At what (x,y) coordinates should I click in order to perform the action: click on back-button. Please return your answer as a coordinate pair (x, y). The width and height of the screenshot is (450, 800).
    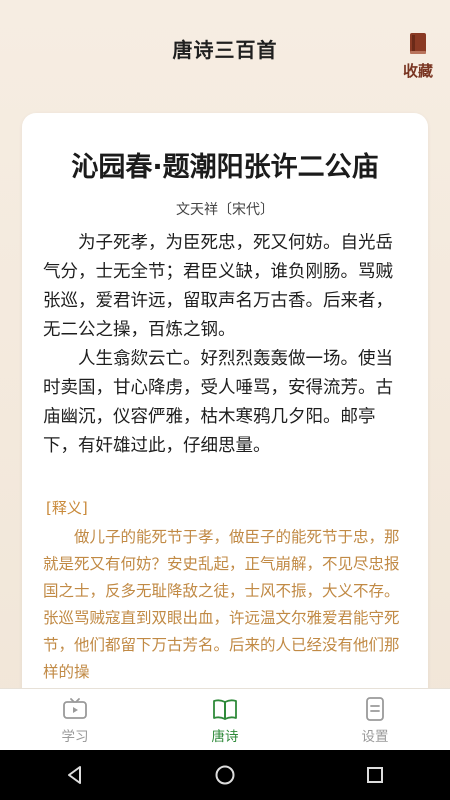
    Looking at the image, I should click on (75, 775).